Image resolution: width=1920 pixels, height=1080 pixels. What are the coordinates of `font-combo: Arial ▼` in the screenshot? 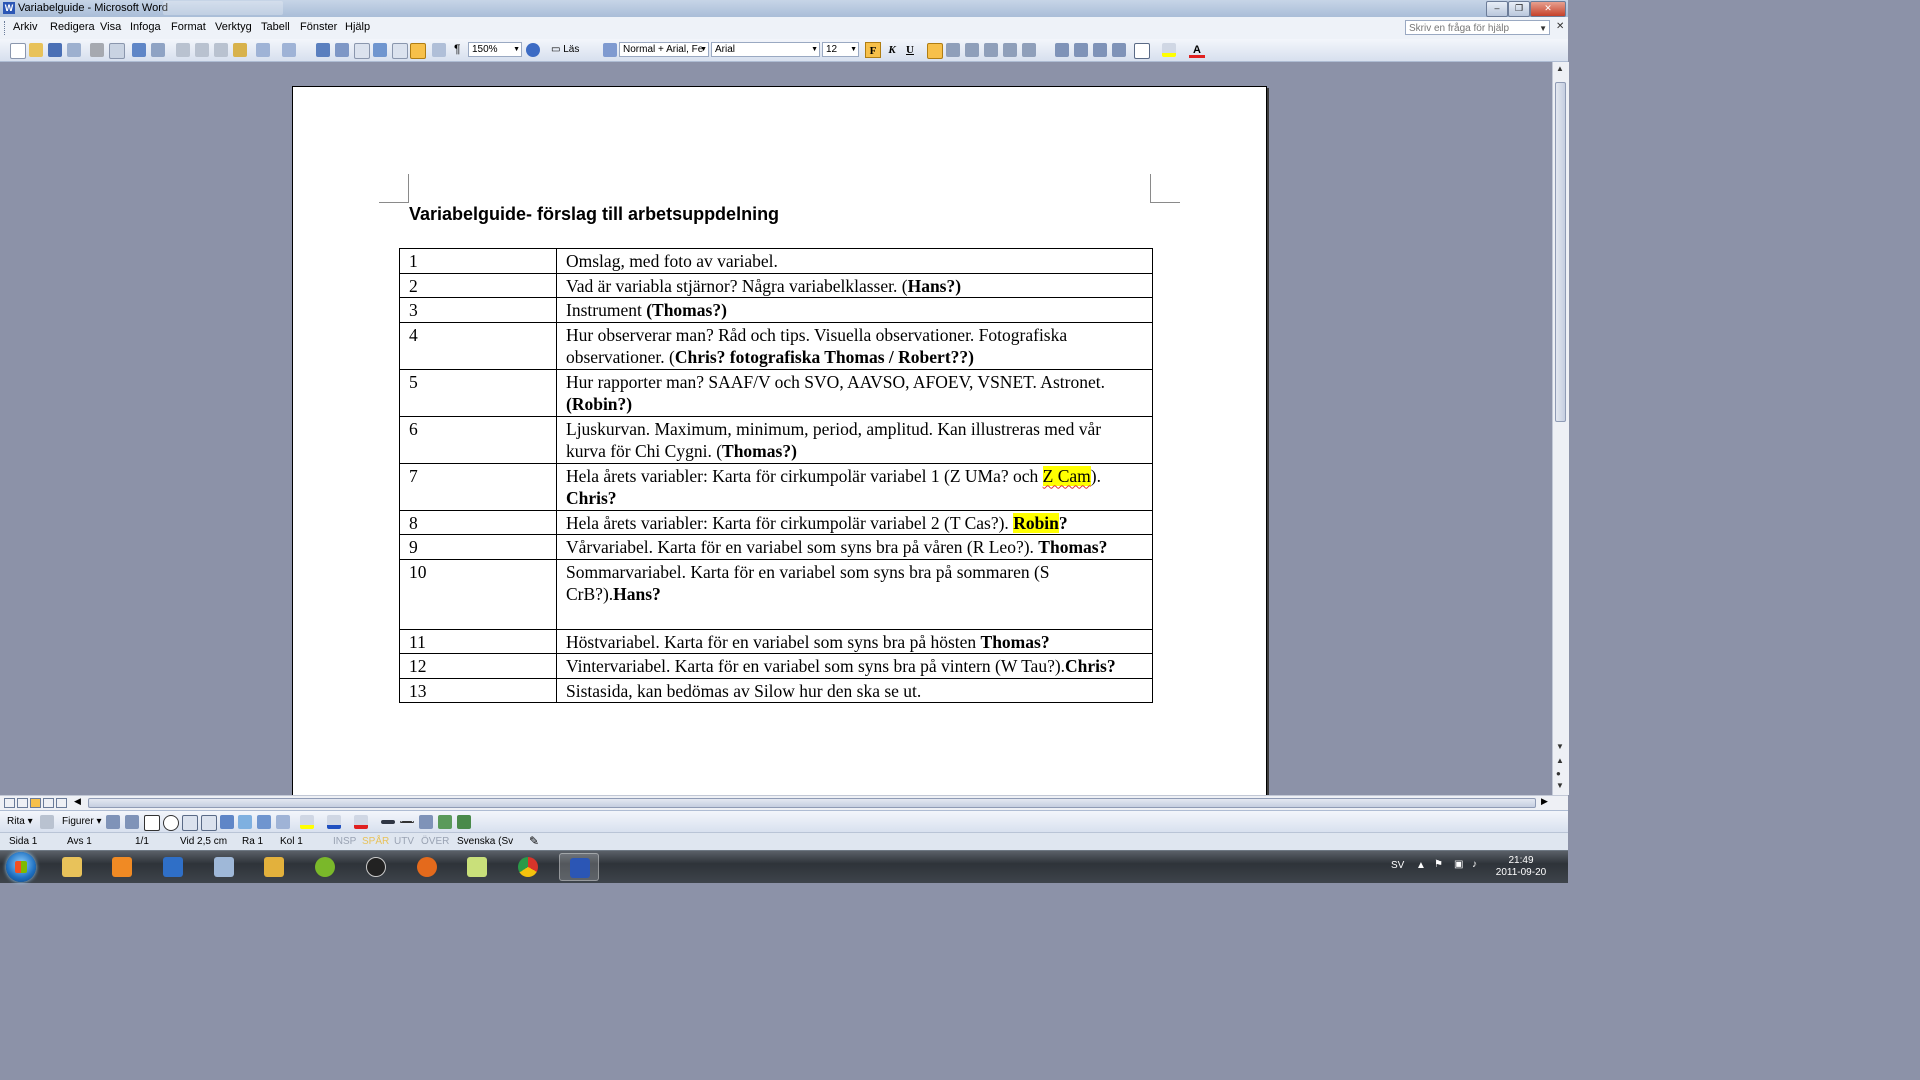 It's located at (765, 49).